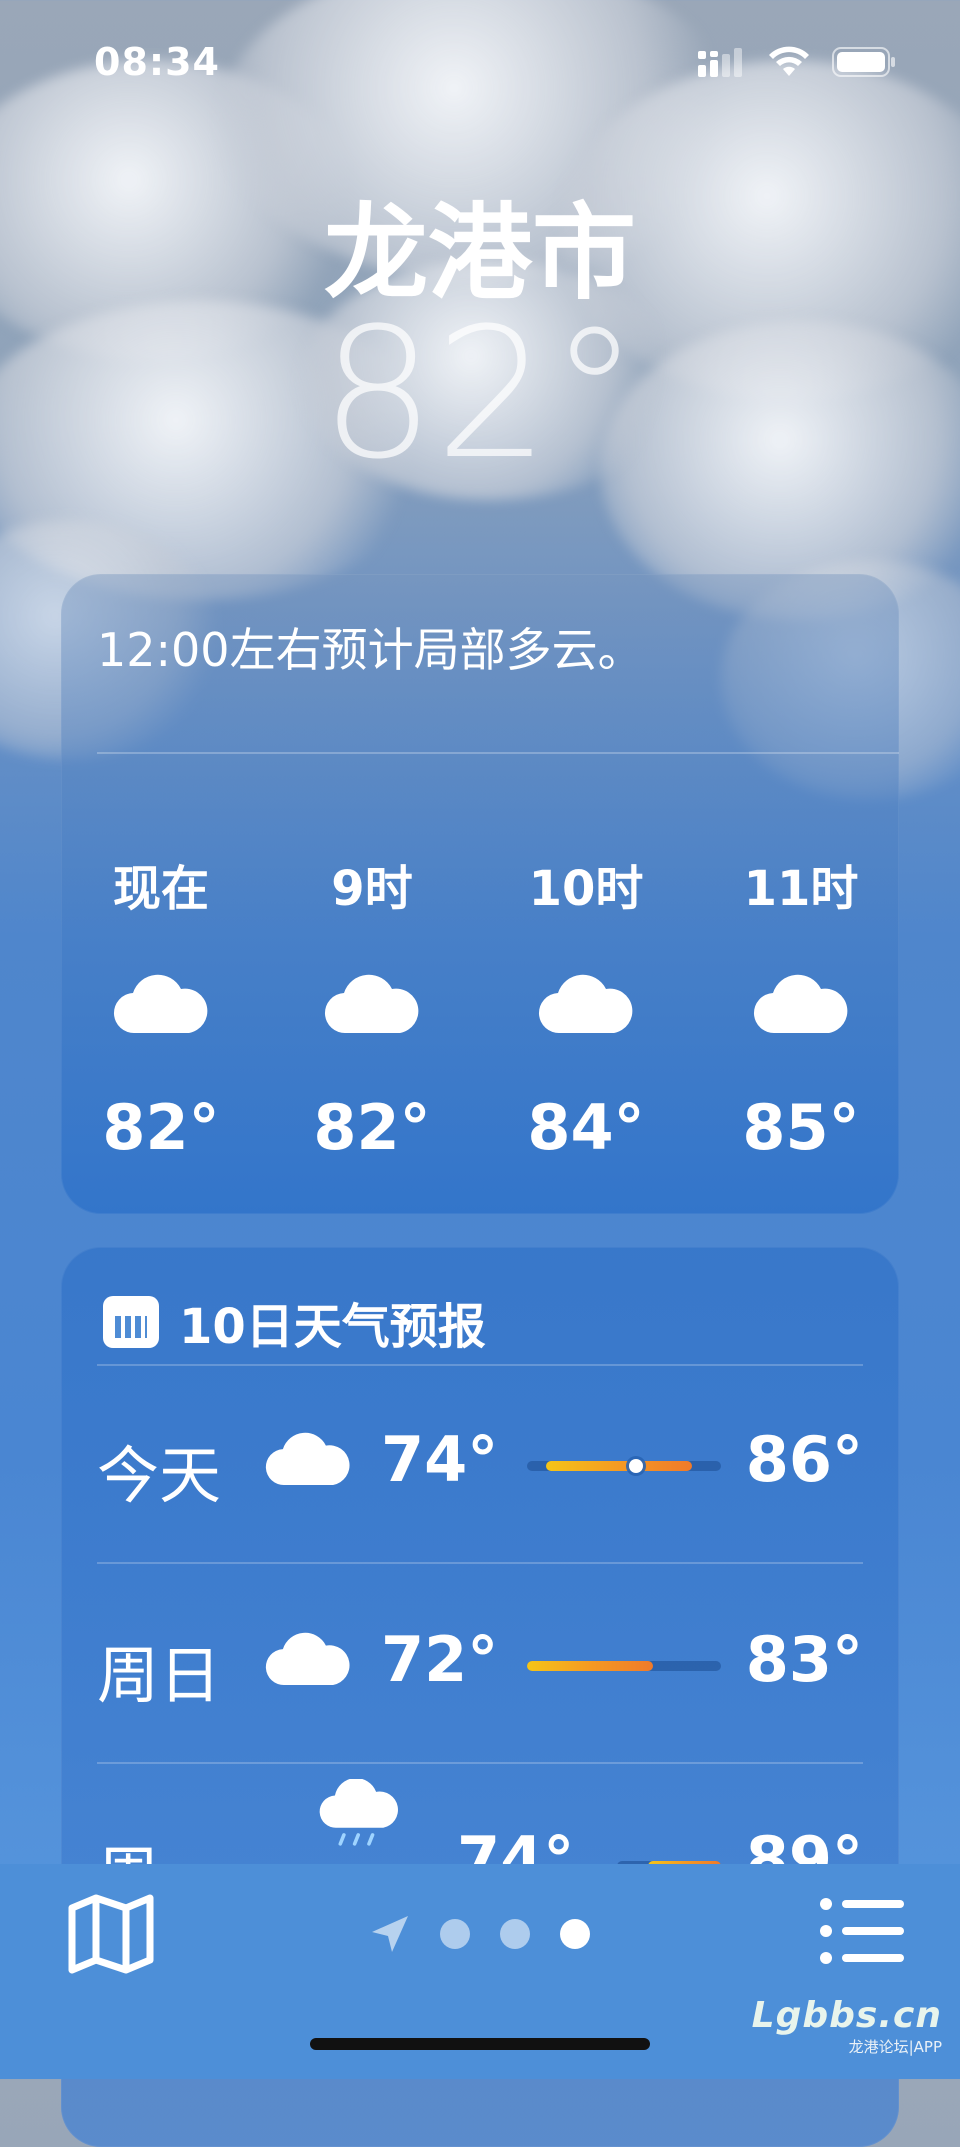  What do you see at coordinates (440, 1659) in the screenshot?
I see `day-low-temp: 72°` at bounding box center [440, 1659].